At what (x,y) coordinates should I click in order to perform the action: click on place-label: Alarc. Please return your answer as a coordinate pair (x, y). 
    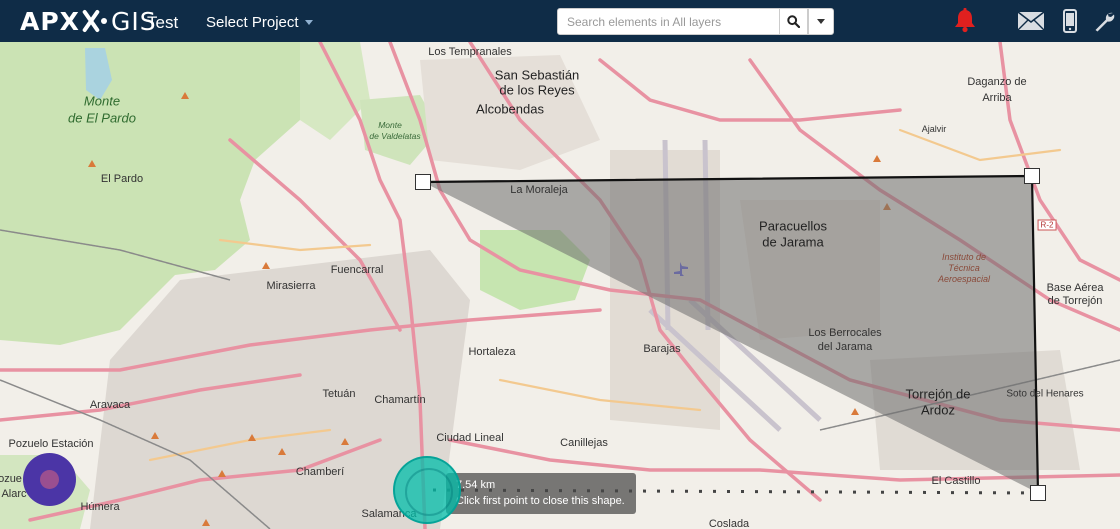
    Looking at the image, I should click on (14, 494).